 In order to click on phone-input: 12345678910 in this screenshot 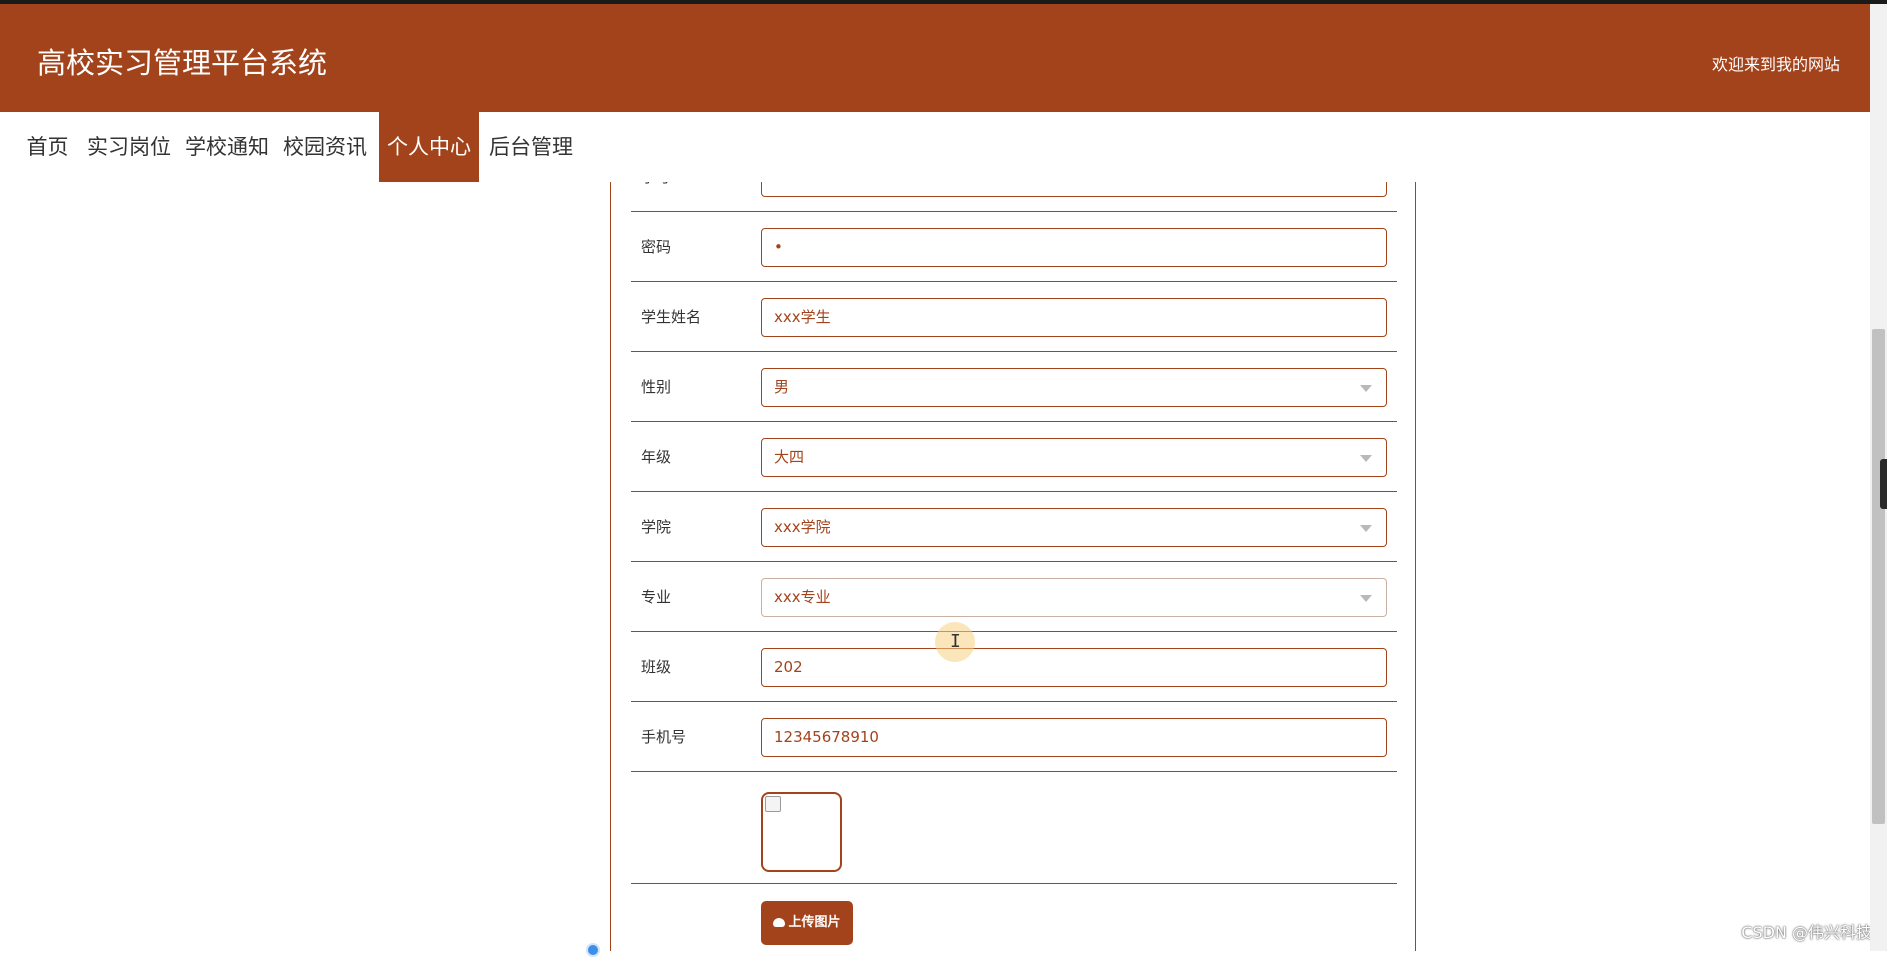, I will do `click(1074, 737)`.